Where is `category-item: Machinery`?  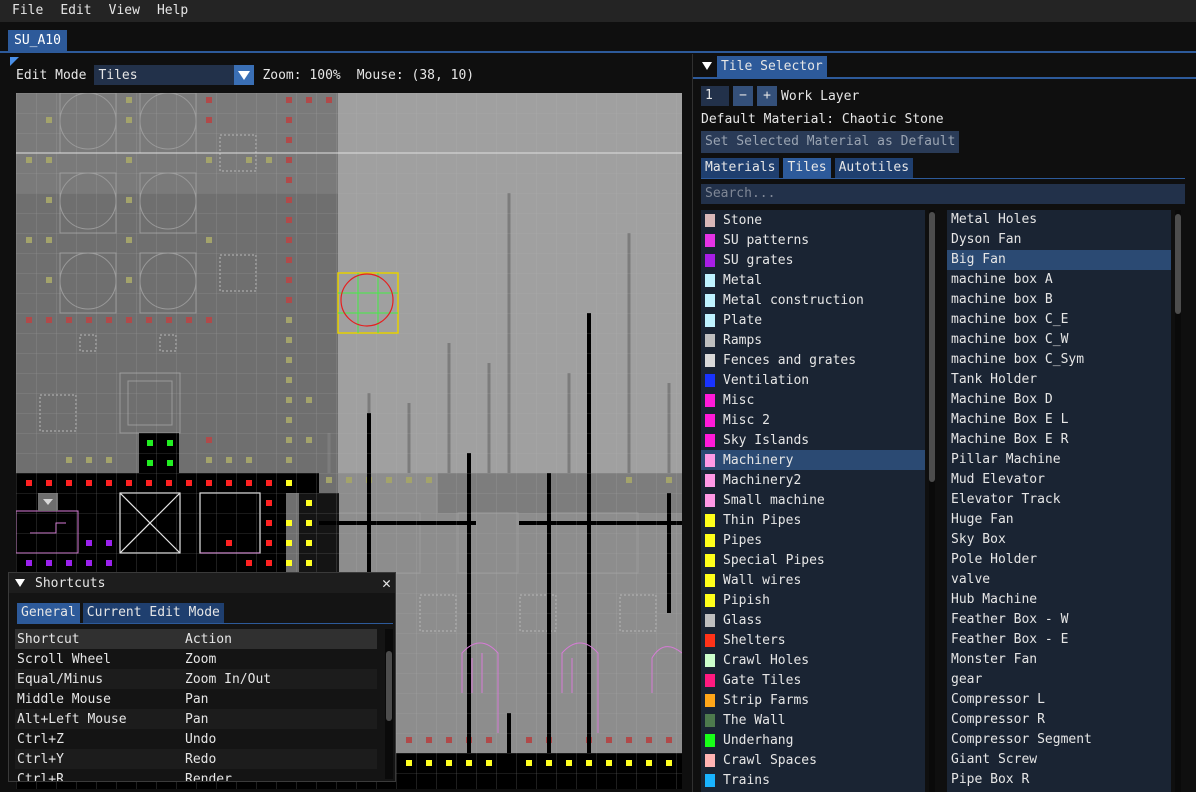 category-item: Machinery is located at coordinates (813, 460).